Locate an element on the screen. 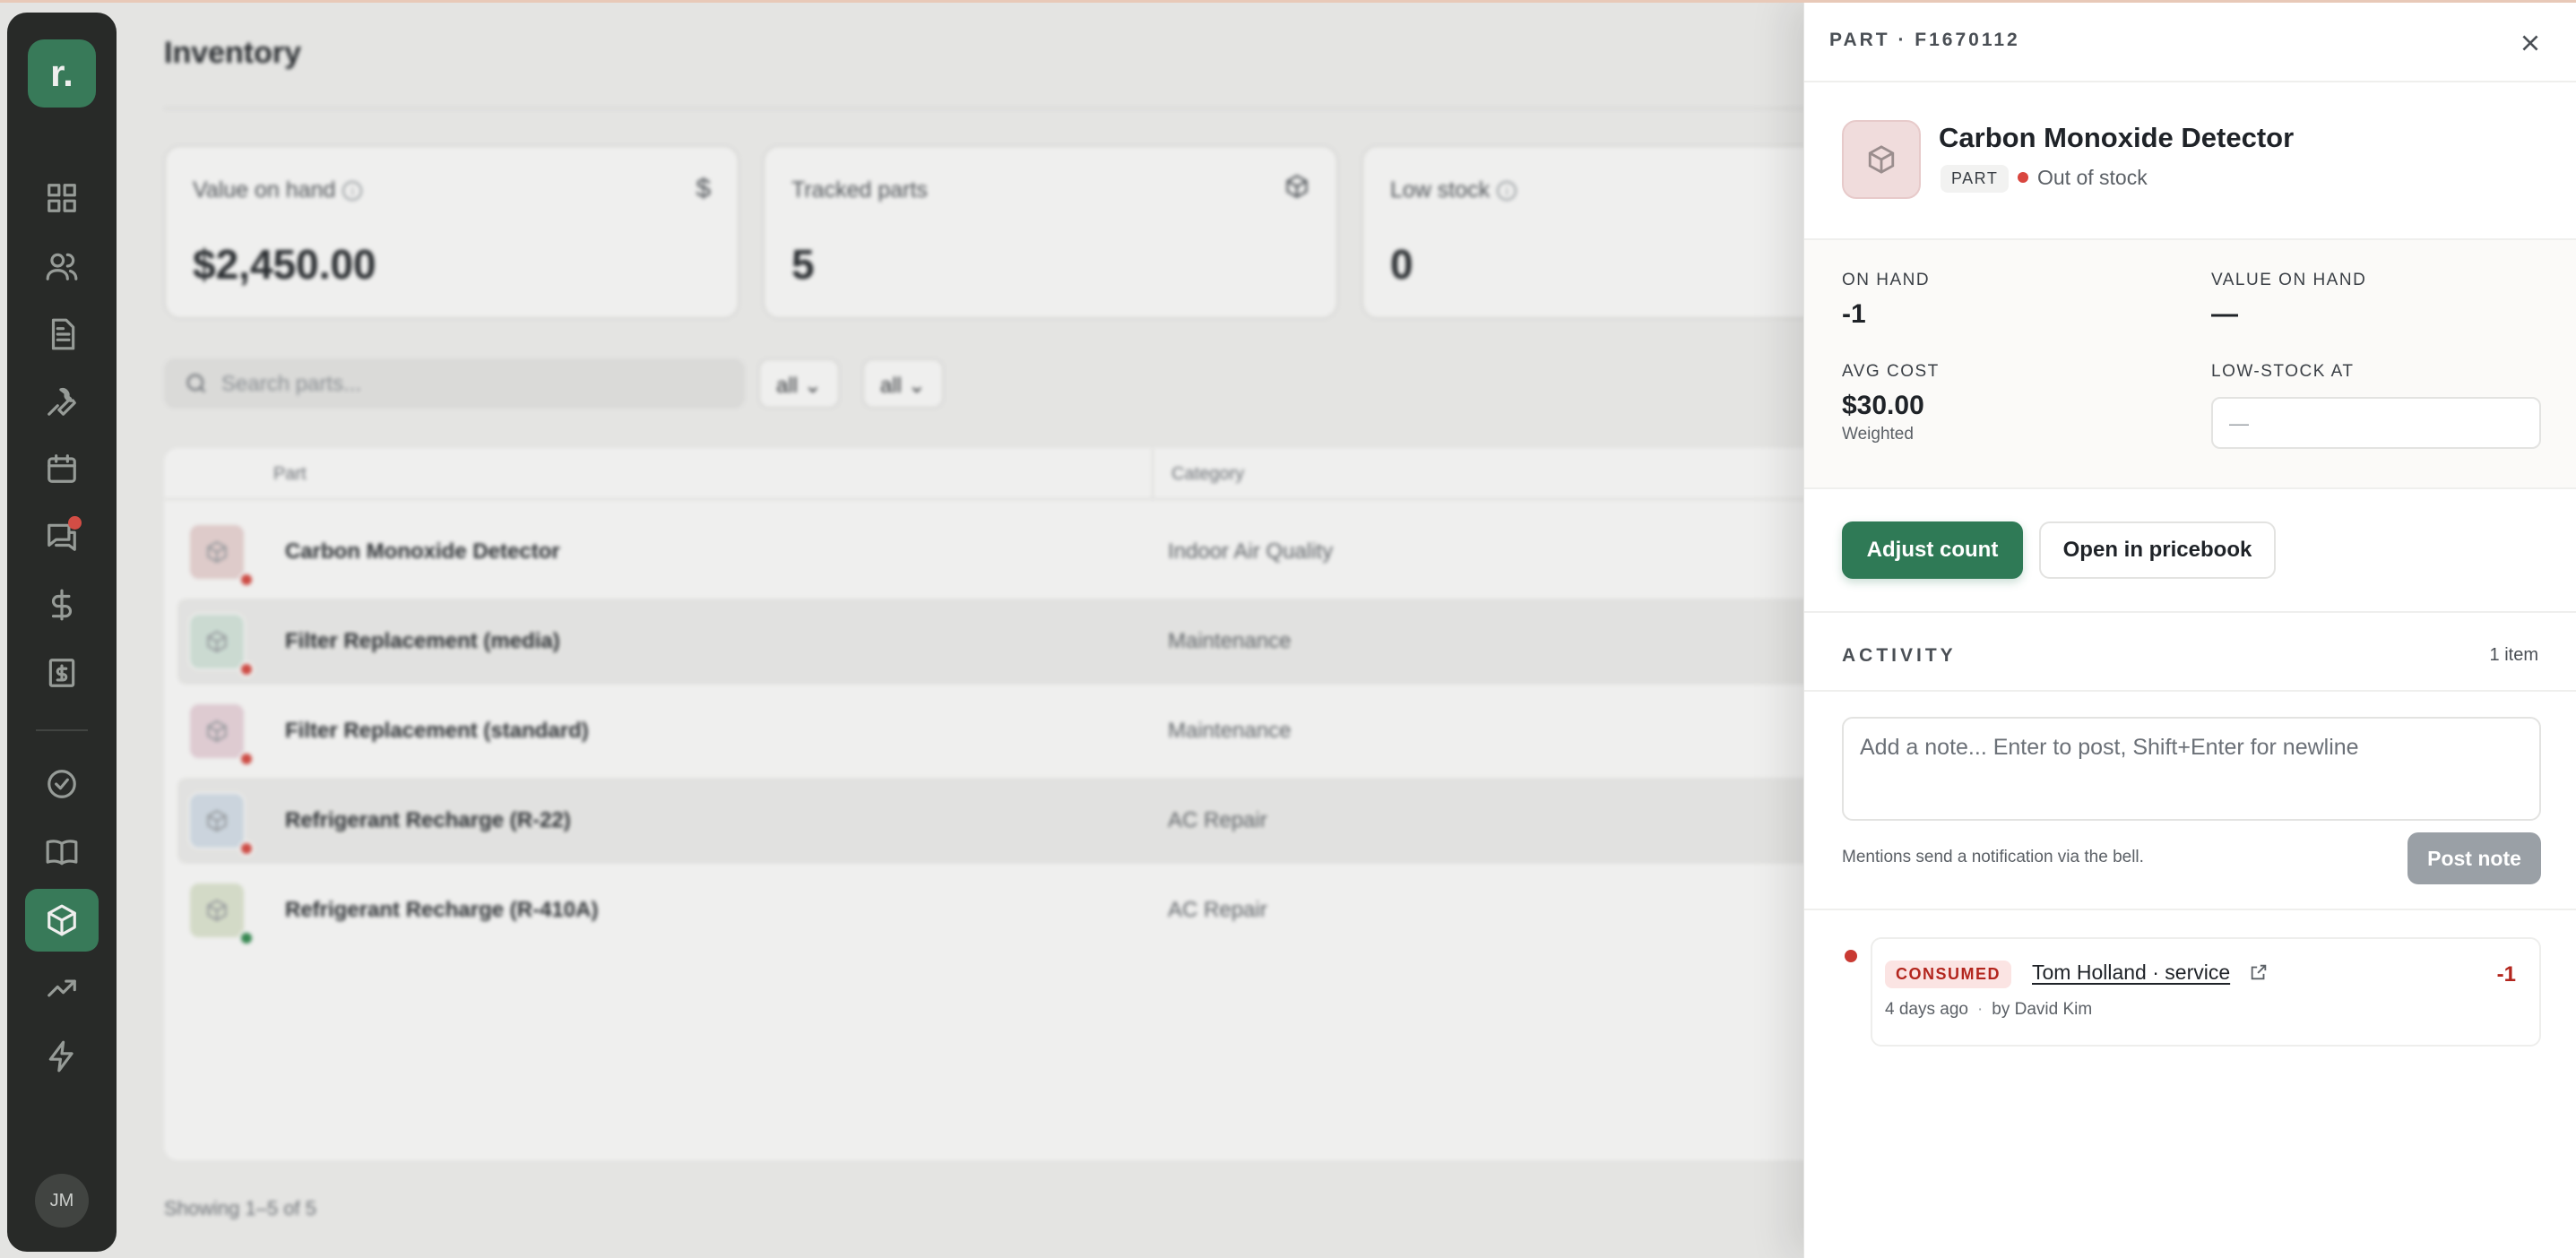 This screenshot has height=1258, width=2576. activity-job-link: Tom Holland · service is located at coordinates (2131, 973).